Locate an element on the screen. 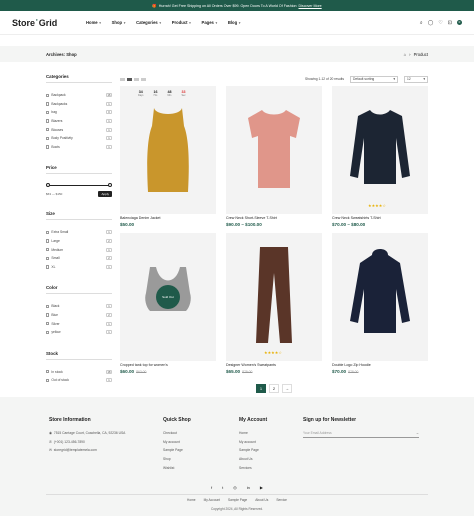 Image resolution: width=474 pixels, height=516 pixels. cart-icon: ⊡ is located at coordinates (450, 23).